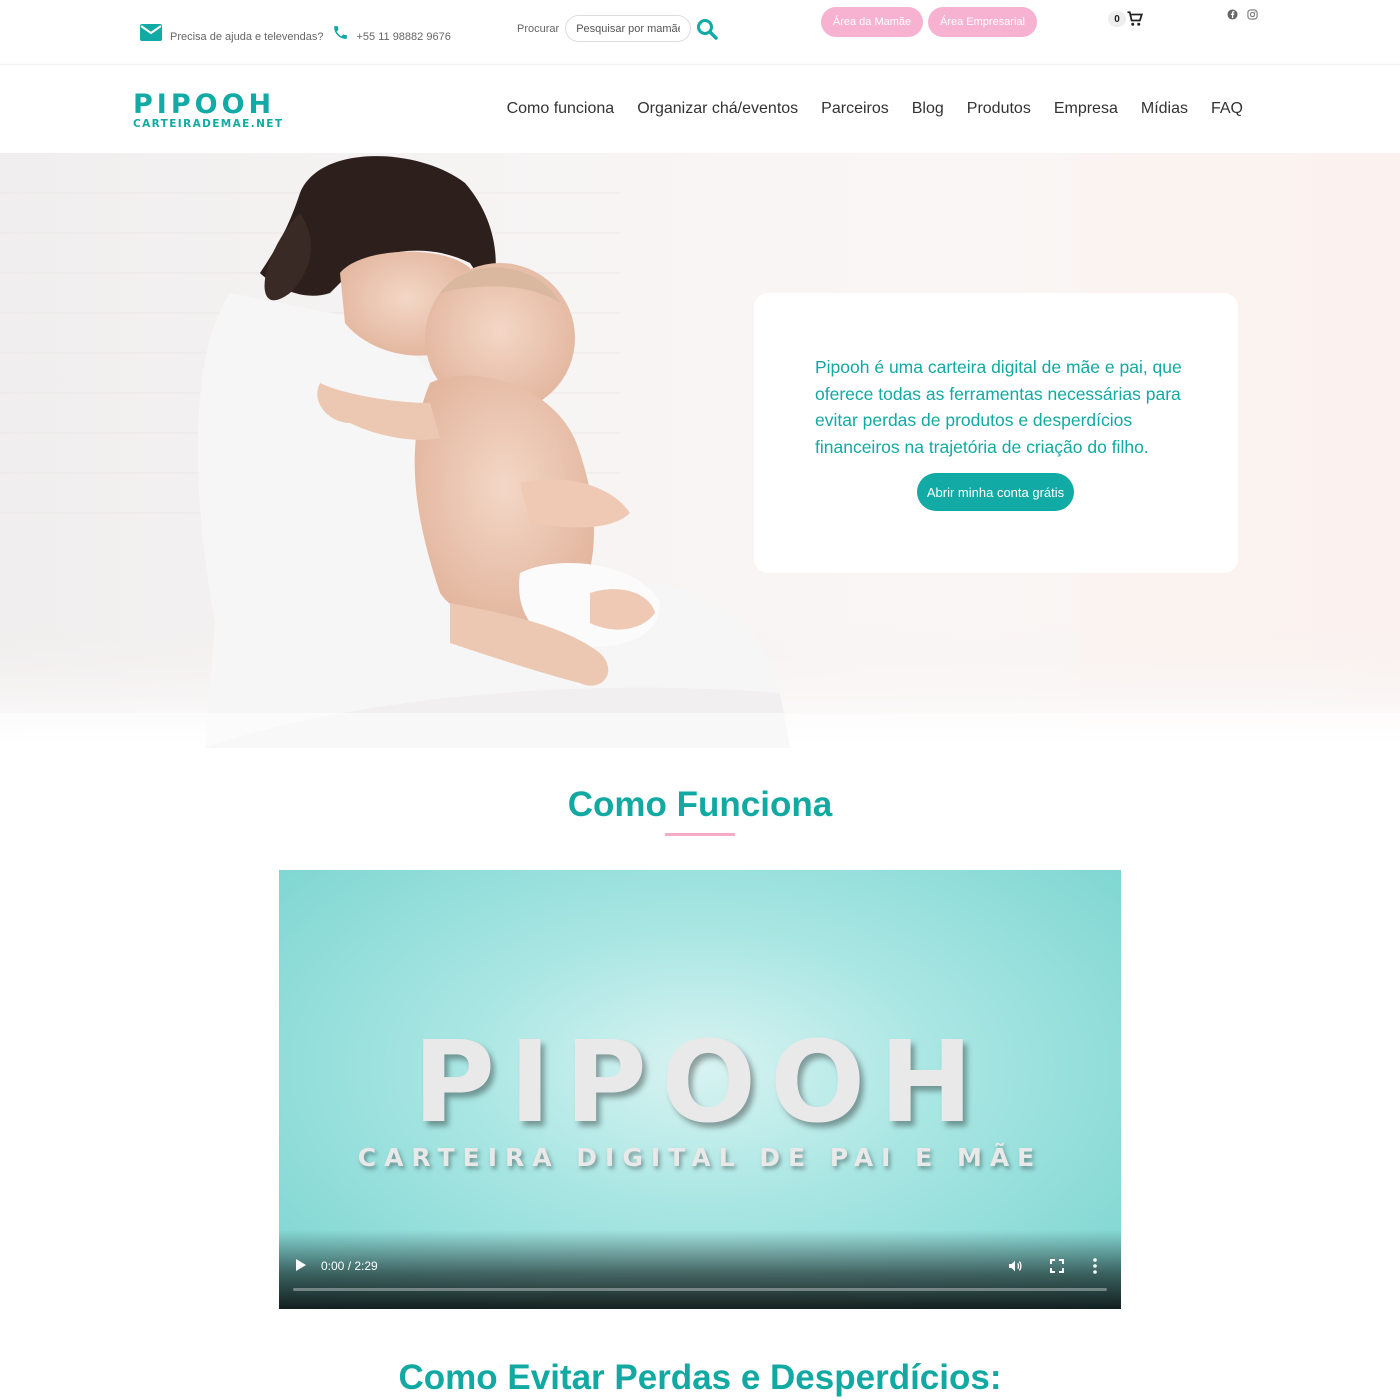  I want to click on area-empresarial-button: Área Empresarial, so click(982, 22).